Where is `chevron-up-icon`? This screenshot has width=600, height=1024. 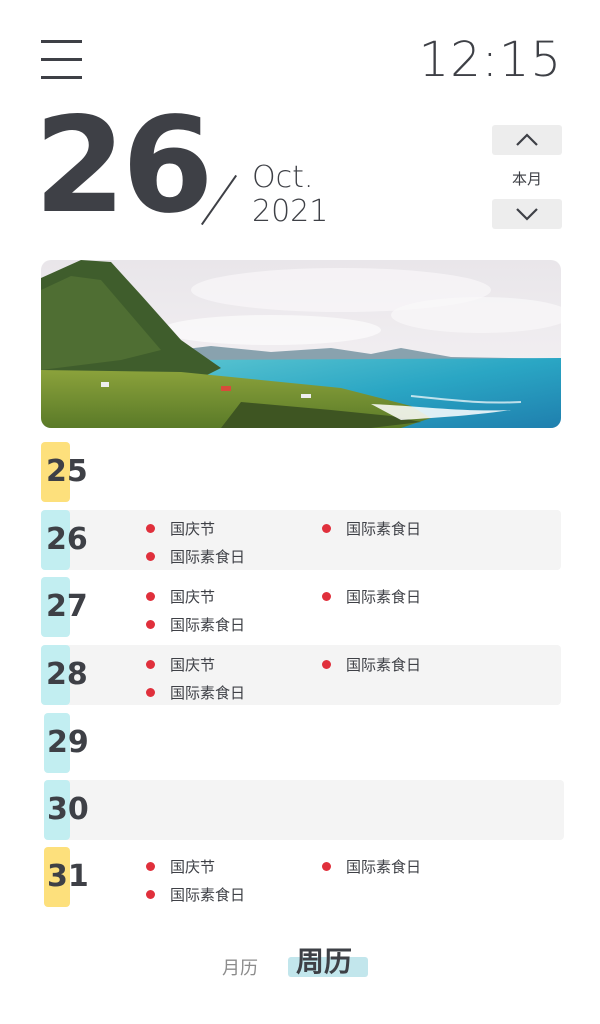
chevron-up-icon is located at coordinates (527, 139).